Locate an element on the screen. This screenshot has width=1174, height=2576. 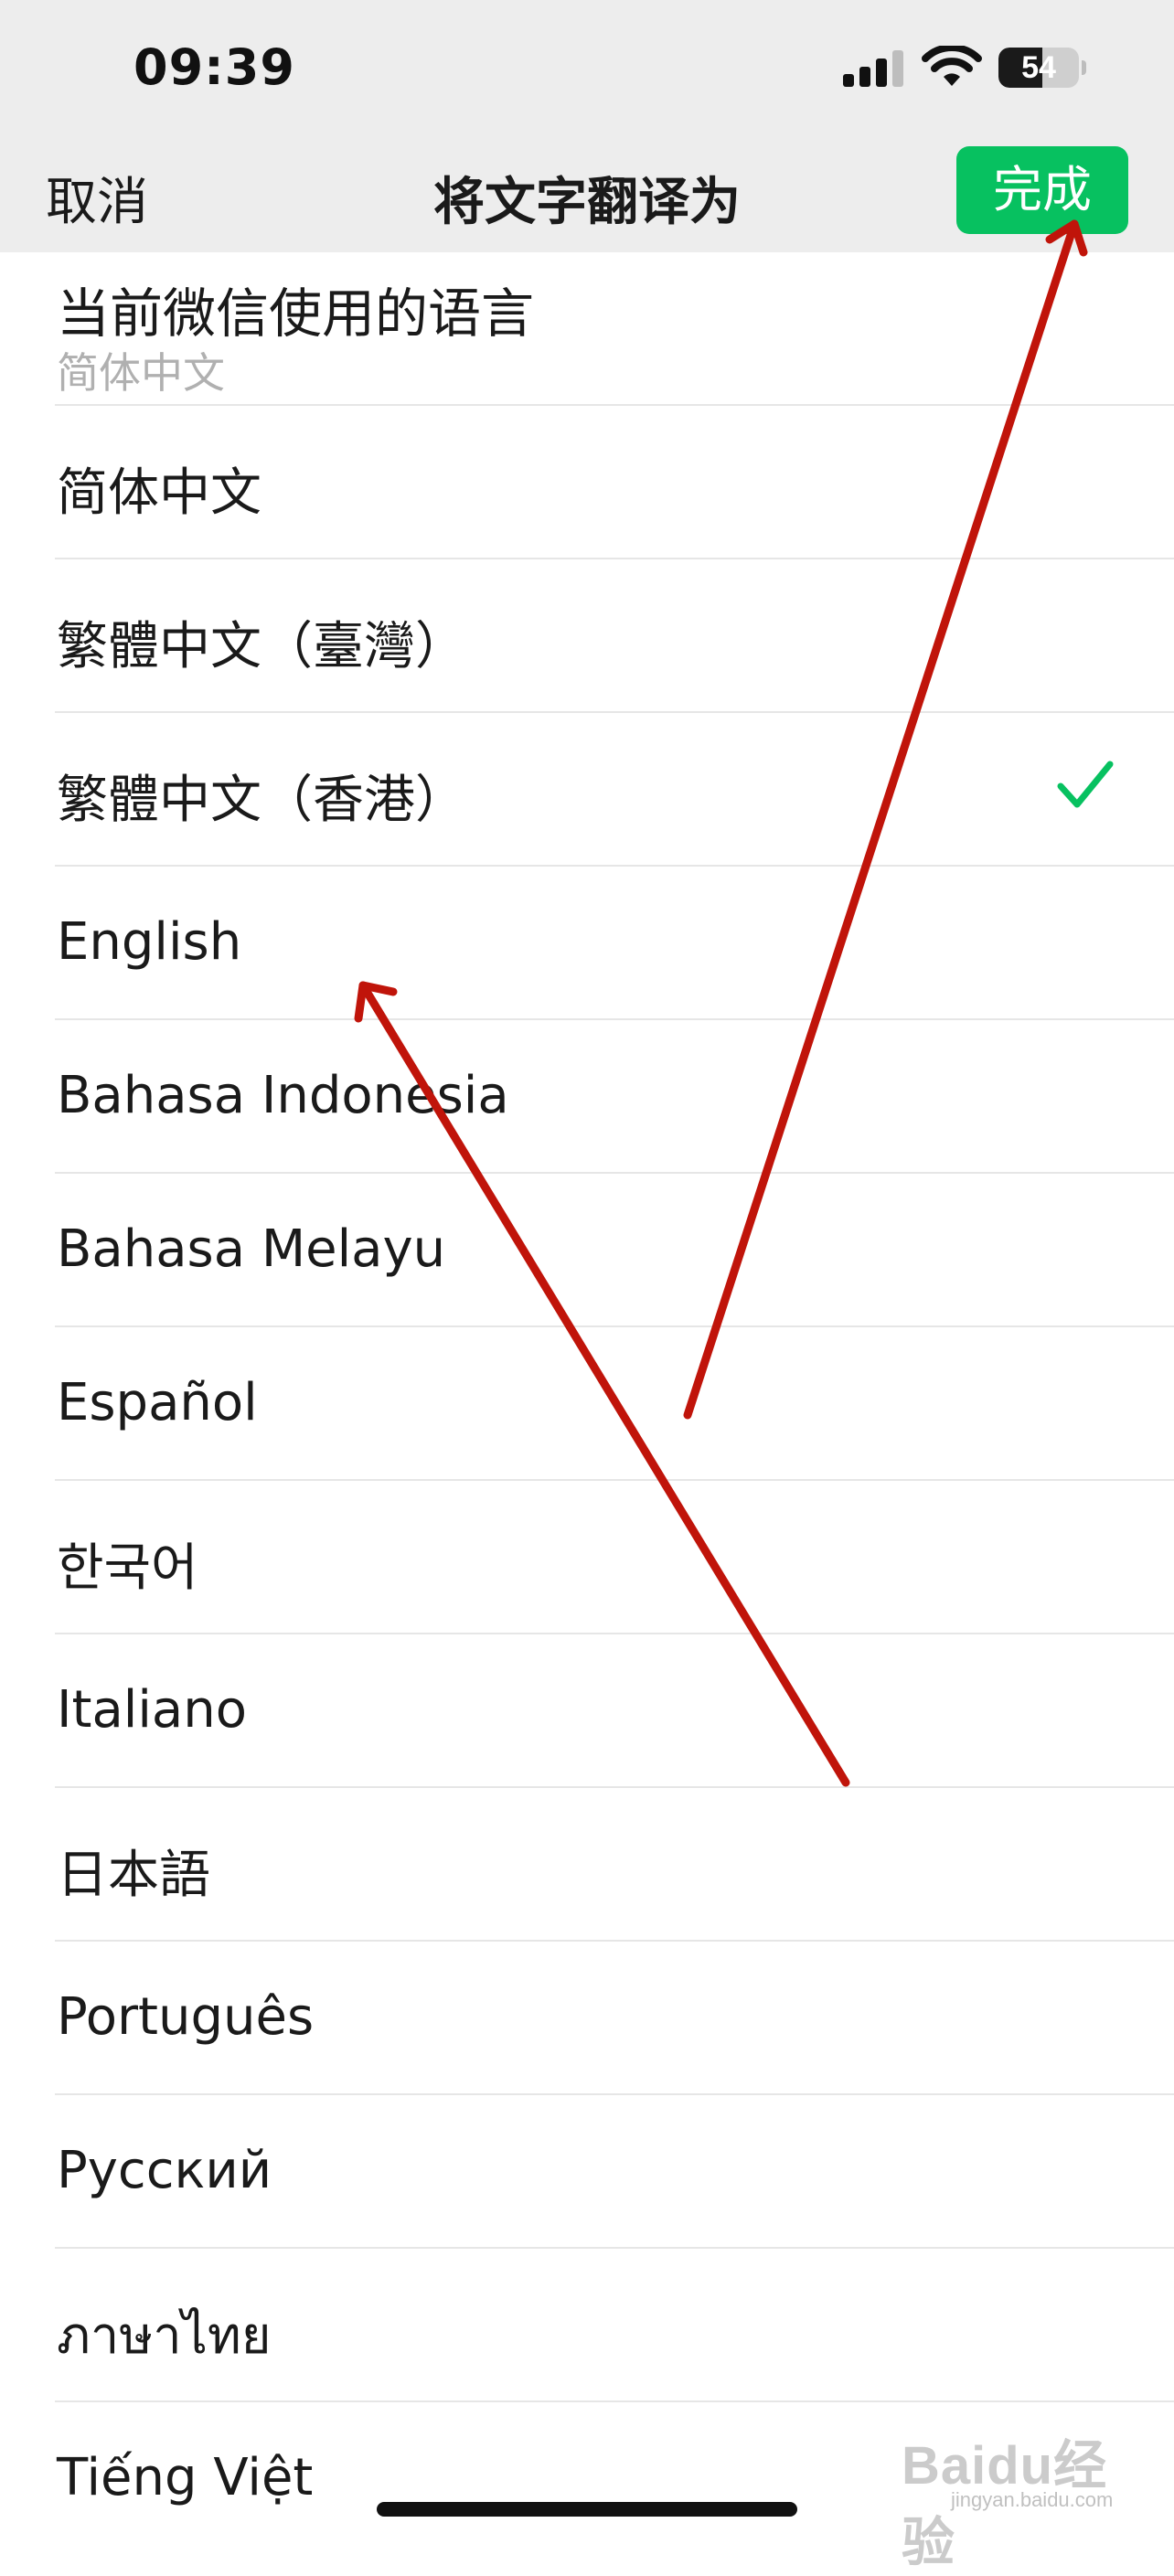
cellular-signal-icon is located at coordinates (873, 68).